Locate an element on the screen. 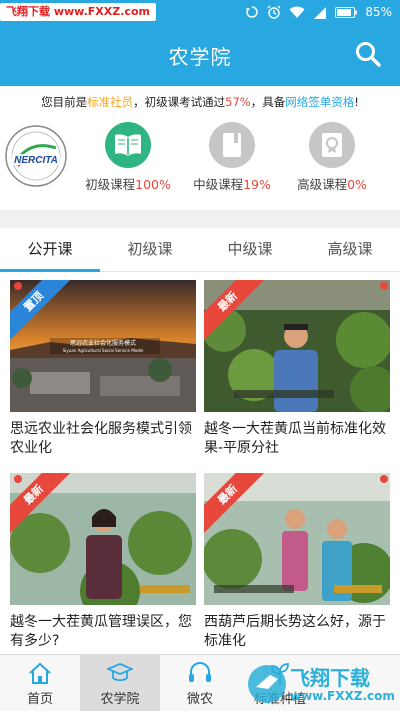 The image size is (400, 711). course-card: 最新 越冬一大茬黄瓜当前标准化效果-平原分社 is located at coordinates (297, 370).